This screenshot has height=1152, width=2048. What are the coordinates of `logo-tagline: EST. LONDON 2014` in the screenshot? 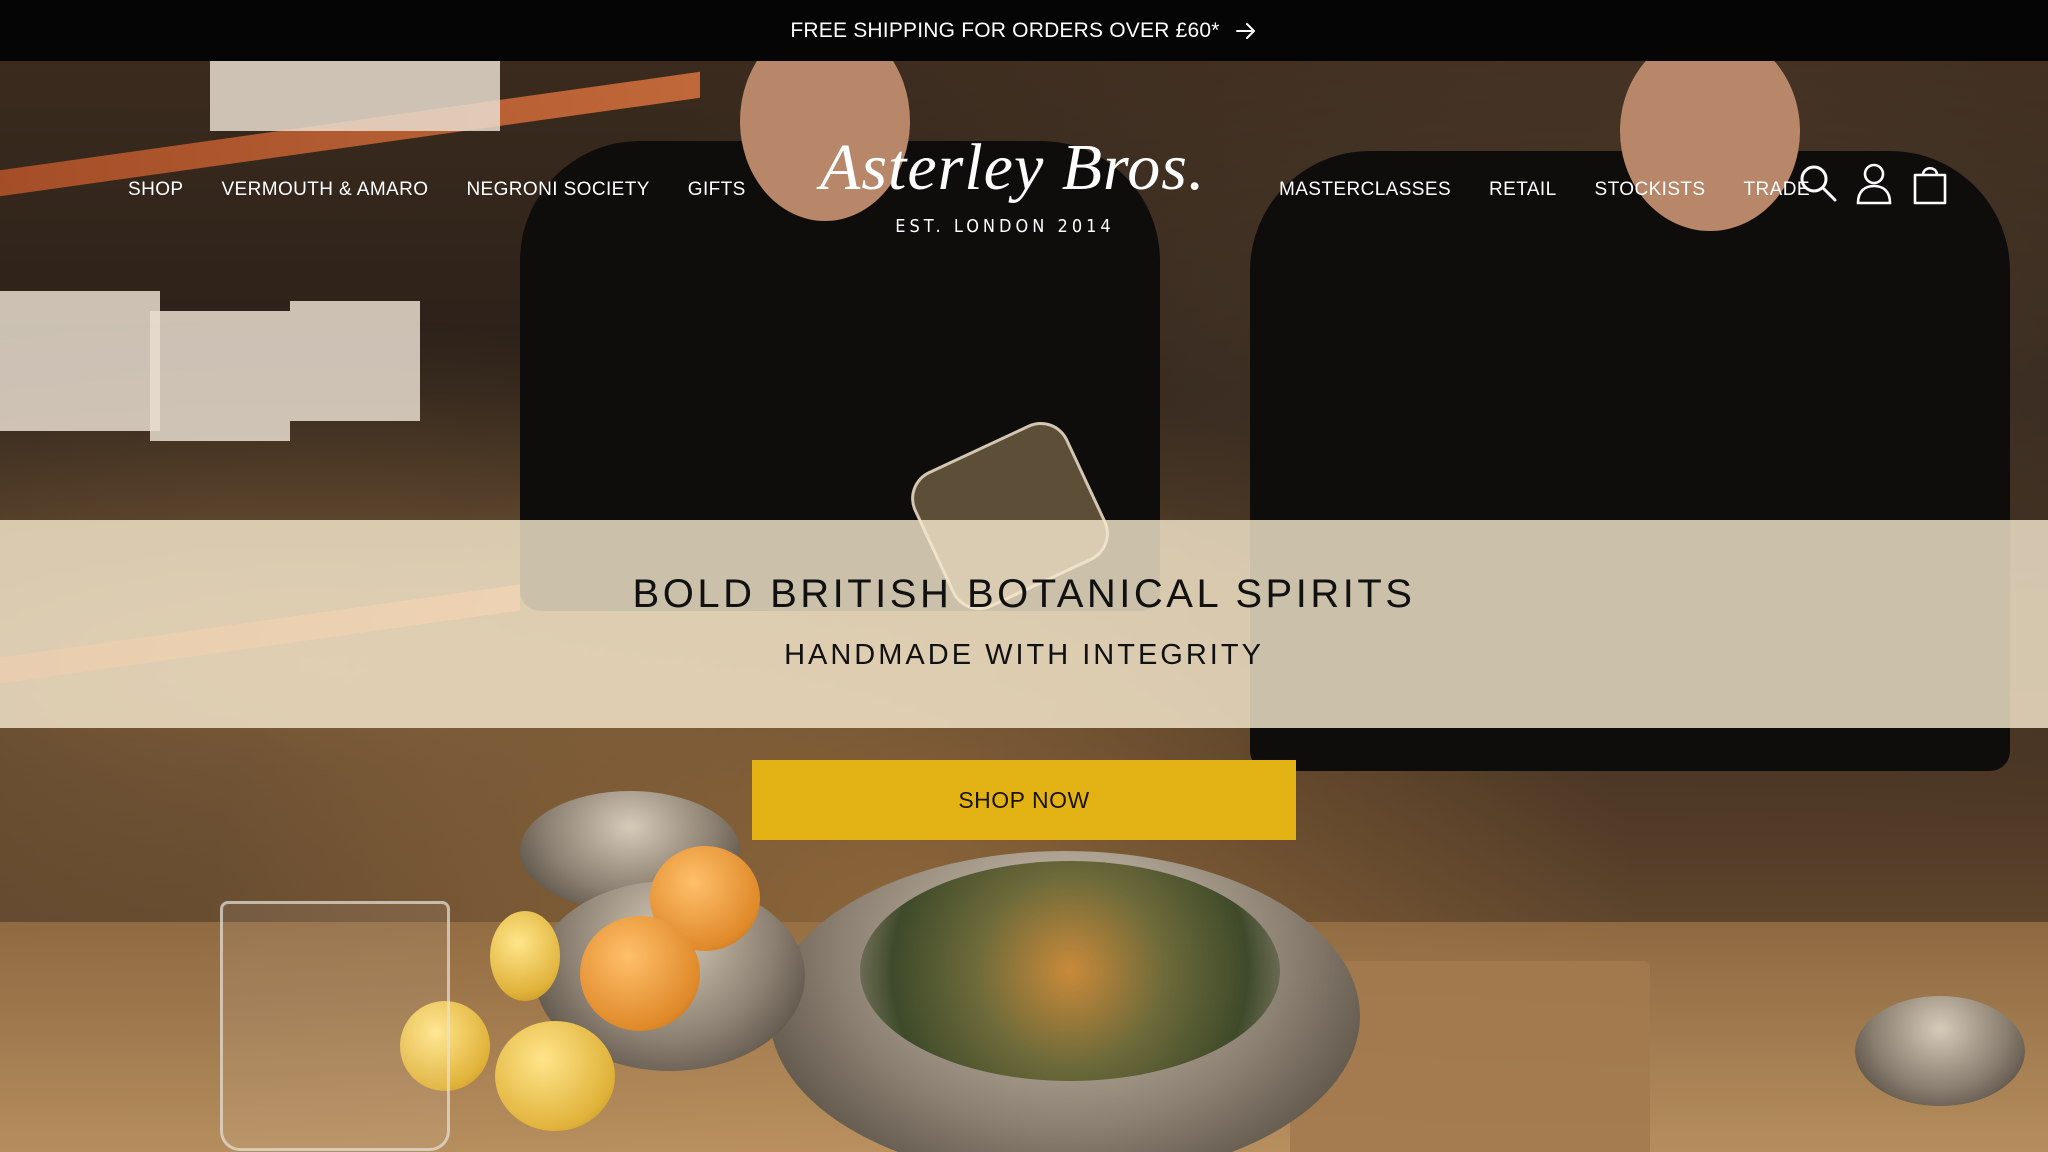 It's located at (1005, 226).